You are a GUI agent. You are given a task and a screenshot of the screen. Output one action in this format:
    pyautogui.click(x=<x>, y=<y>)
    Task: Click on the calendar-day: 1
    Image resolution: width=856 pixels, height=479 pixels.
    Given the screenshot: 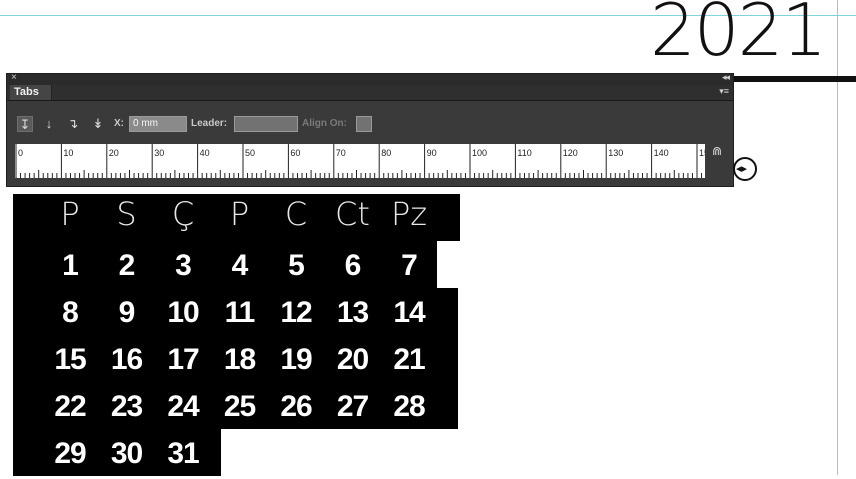 What is the action you would take?
    pyautogui.click(x=70, y=265)
    